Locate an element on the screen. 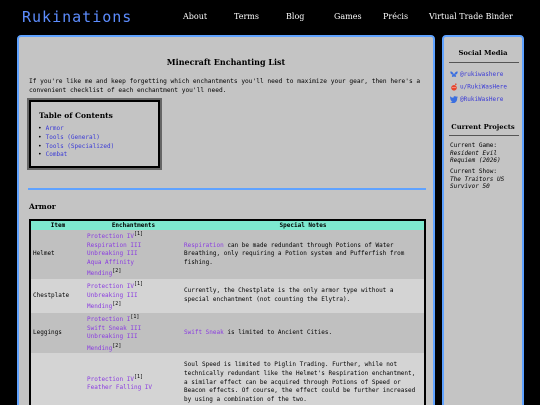 The width and height of the screenshot is (540, 405). cell-item: Helmet is located at coordinates (57, 254).